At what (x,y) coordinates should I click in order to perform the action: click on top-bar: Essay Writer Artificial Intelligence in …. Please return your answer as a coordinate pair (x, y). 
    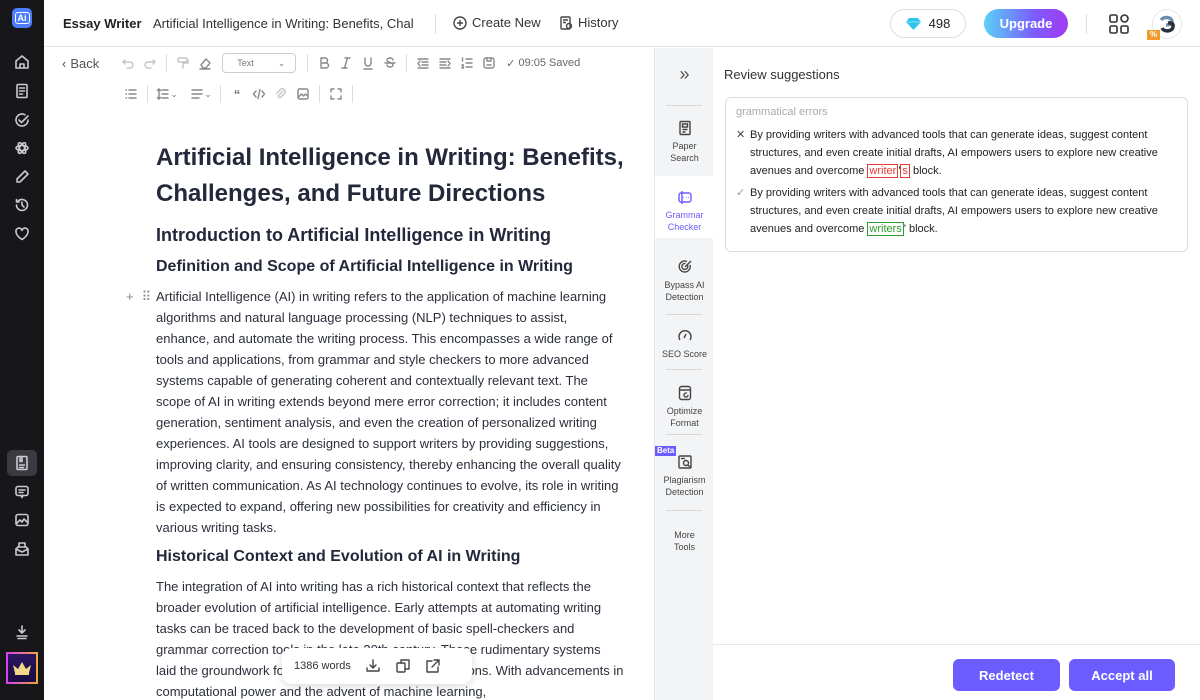
    Looking at the image, I should click on (622, 23).